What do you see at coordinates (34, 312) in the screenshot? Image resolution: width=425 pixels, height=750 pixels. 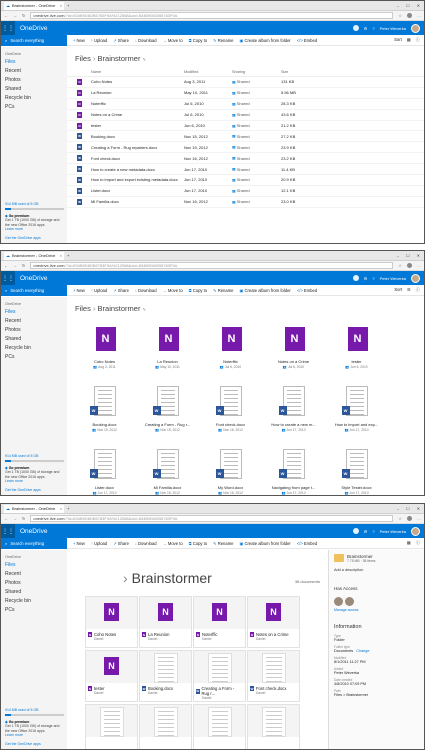 I see `sidebar-item-files: Files` at bounding box center [34, 312].